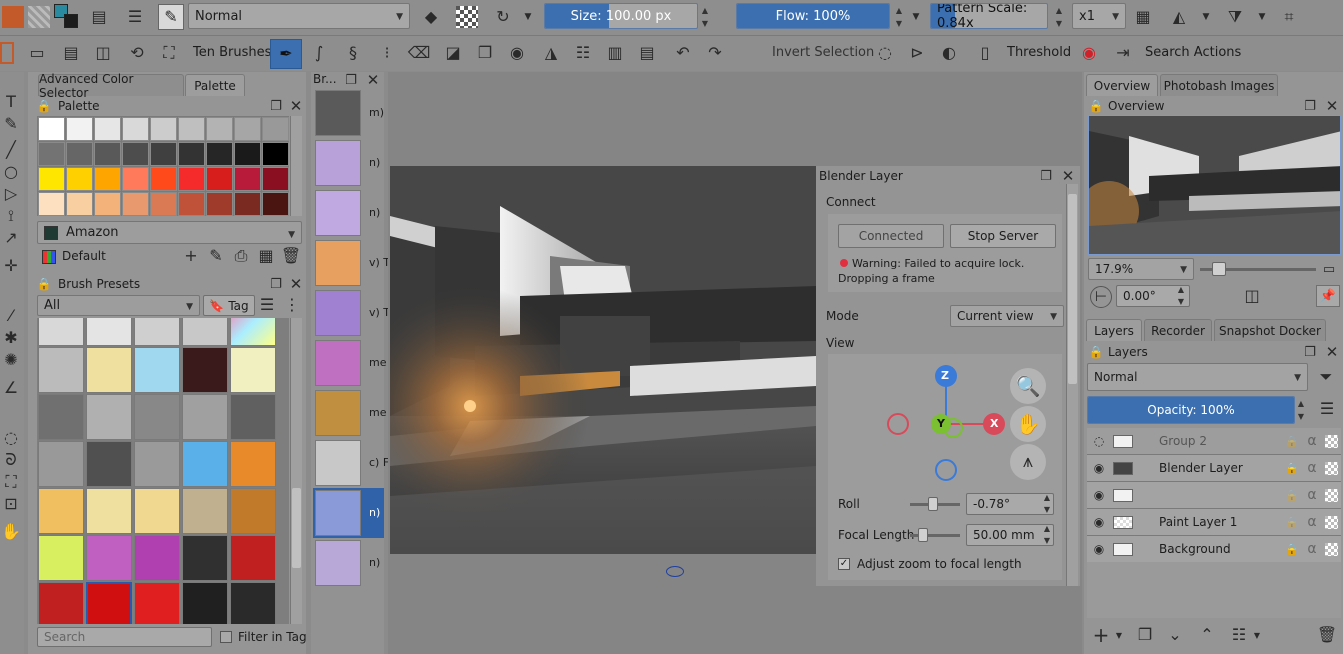 Image resolution: width=1343 pixels, height=654 pixels. I want to click on stop-server-button: Stop Server, so click(1003, 236).